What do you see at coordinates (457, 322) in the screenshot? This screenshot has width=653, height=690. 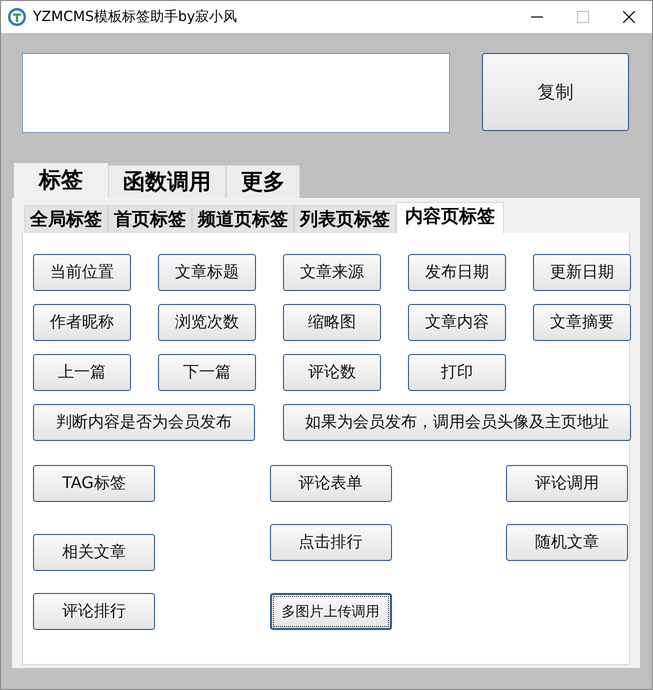 I see `tag-button: 文章内容` at bounding box center [457, 322].